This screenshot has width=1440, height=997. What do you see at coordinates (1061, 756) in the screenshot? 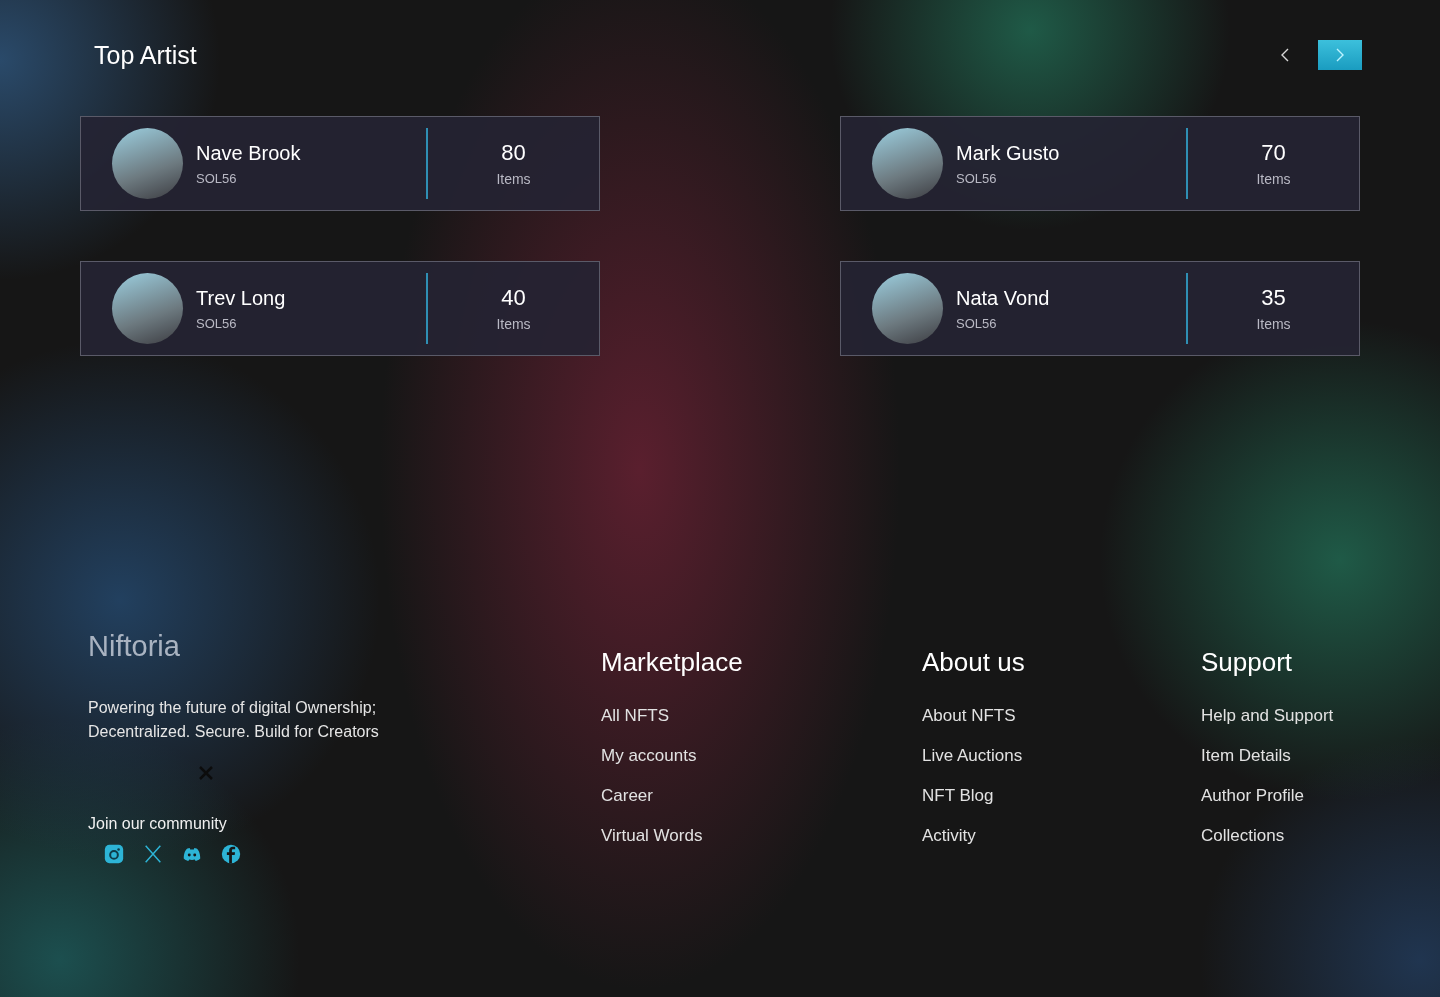
I see `footer-link: Live Auctions` at bounding box center [1061, 756].